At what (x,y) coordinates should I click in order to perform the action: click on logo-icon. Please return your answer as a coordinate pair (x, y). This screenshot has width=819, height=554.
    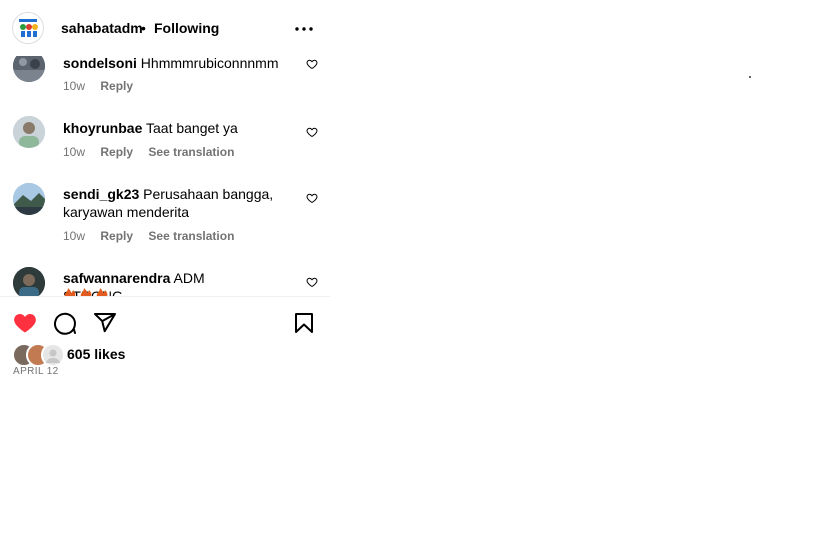
    Looking at the image, I should click on (28, 28).